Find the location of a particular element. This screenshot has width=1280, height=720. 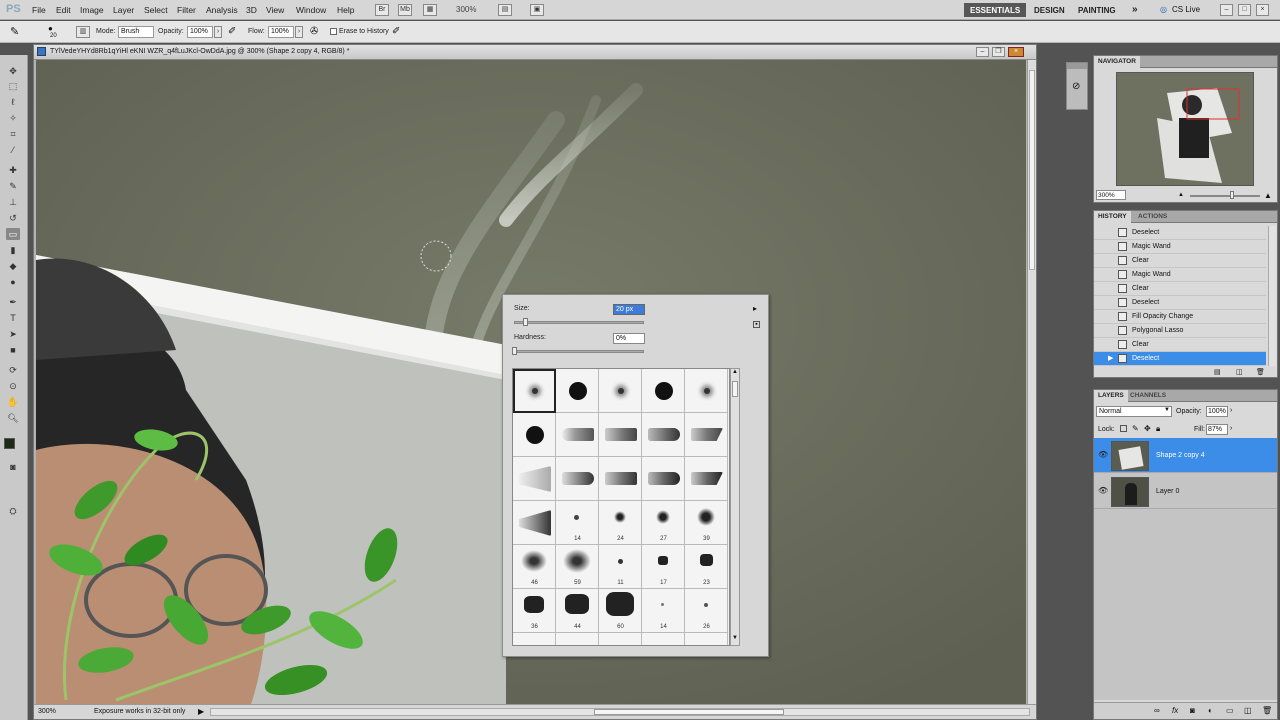

hardness-input: 0% is located at coordinates (629, 338).